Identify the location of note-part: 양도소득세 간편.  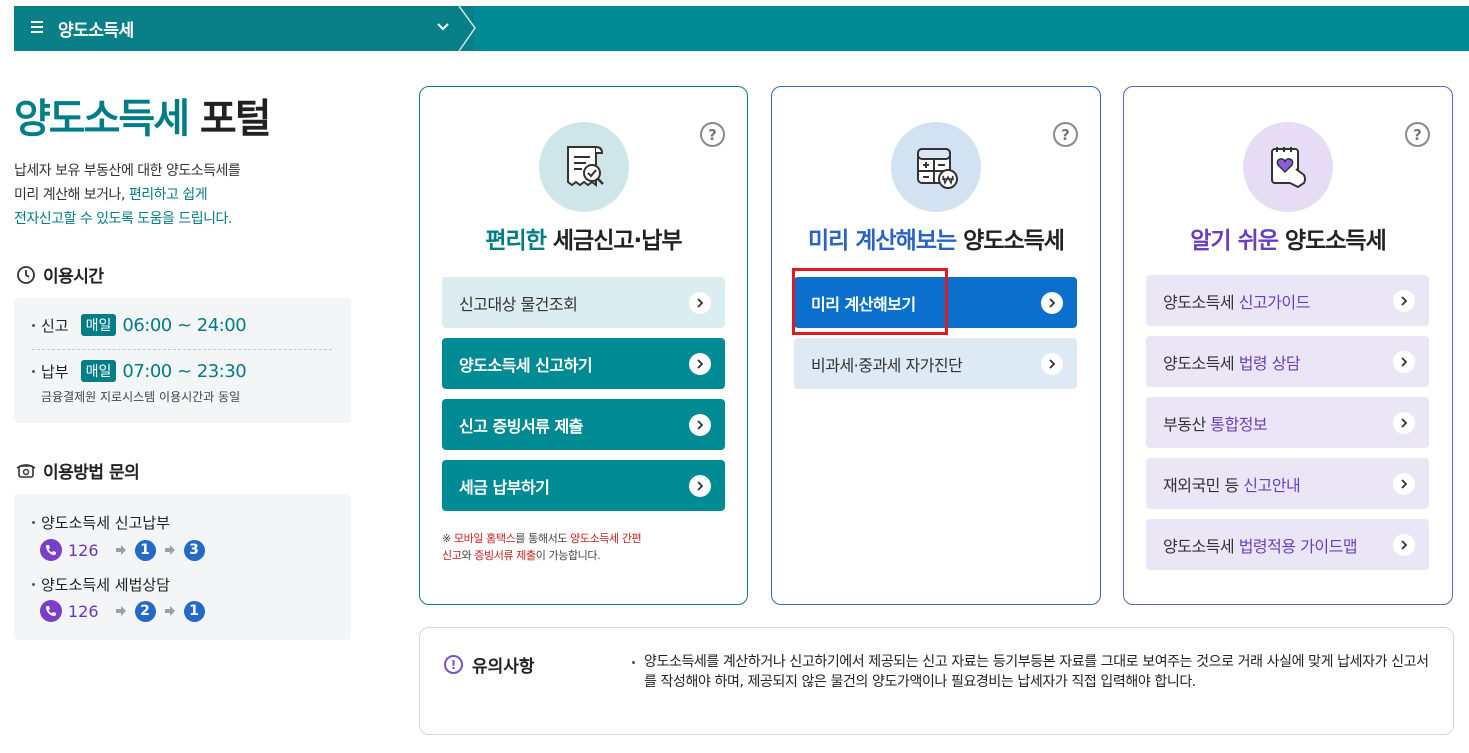
(606, 538).